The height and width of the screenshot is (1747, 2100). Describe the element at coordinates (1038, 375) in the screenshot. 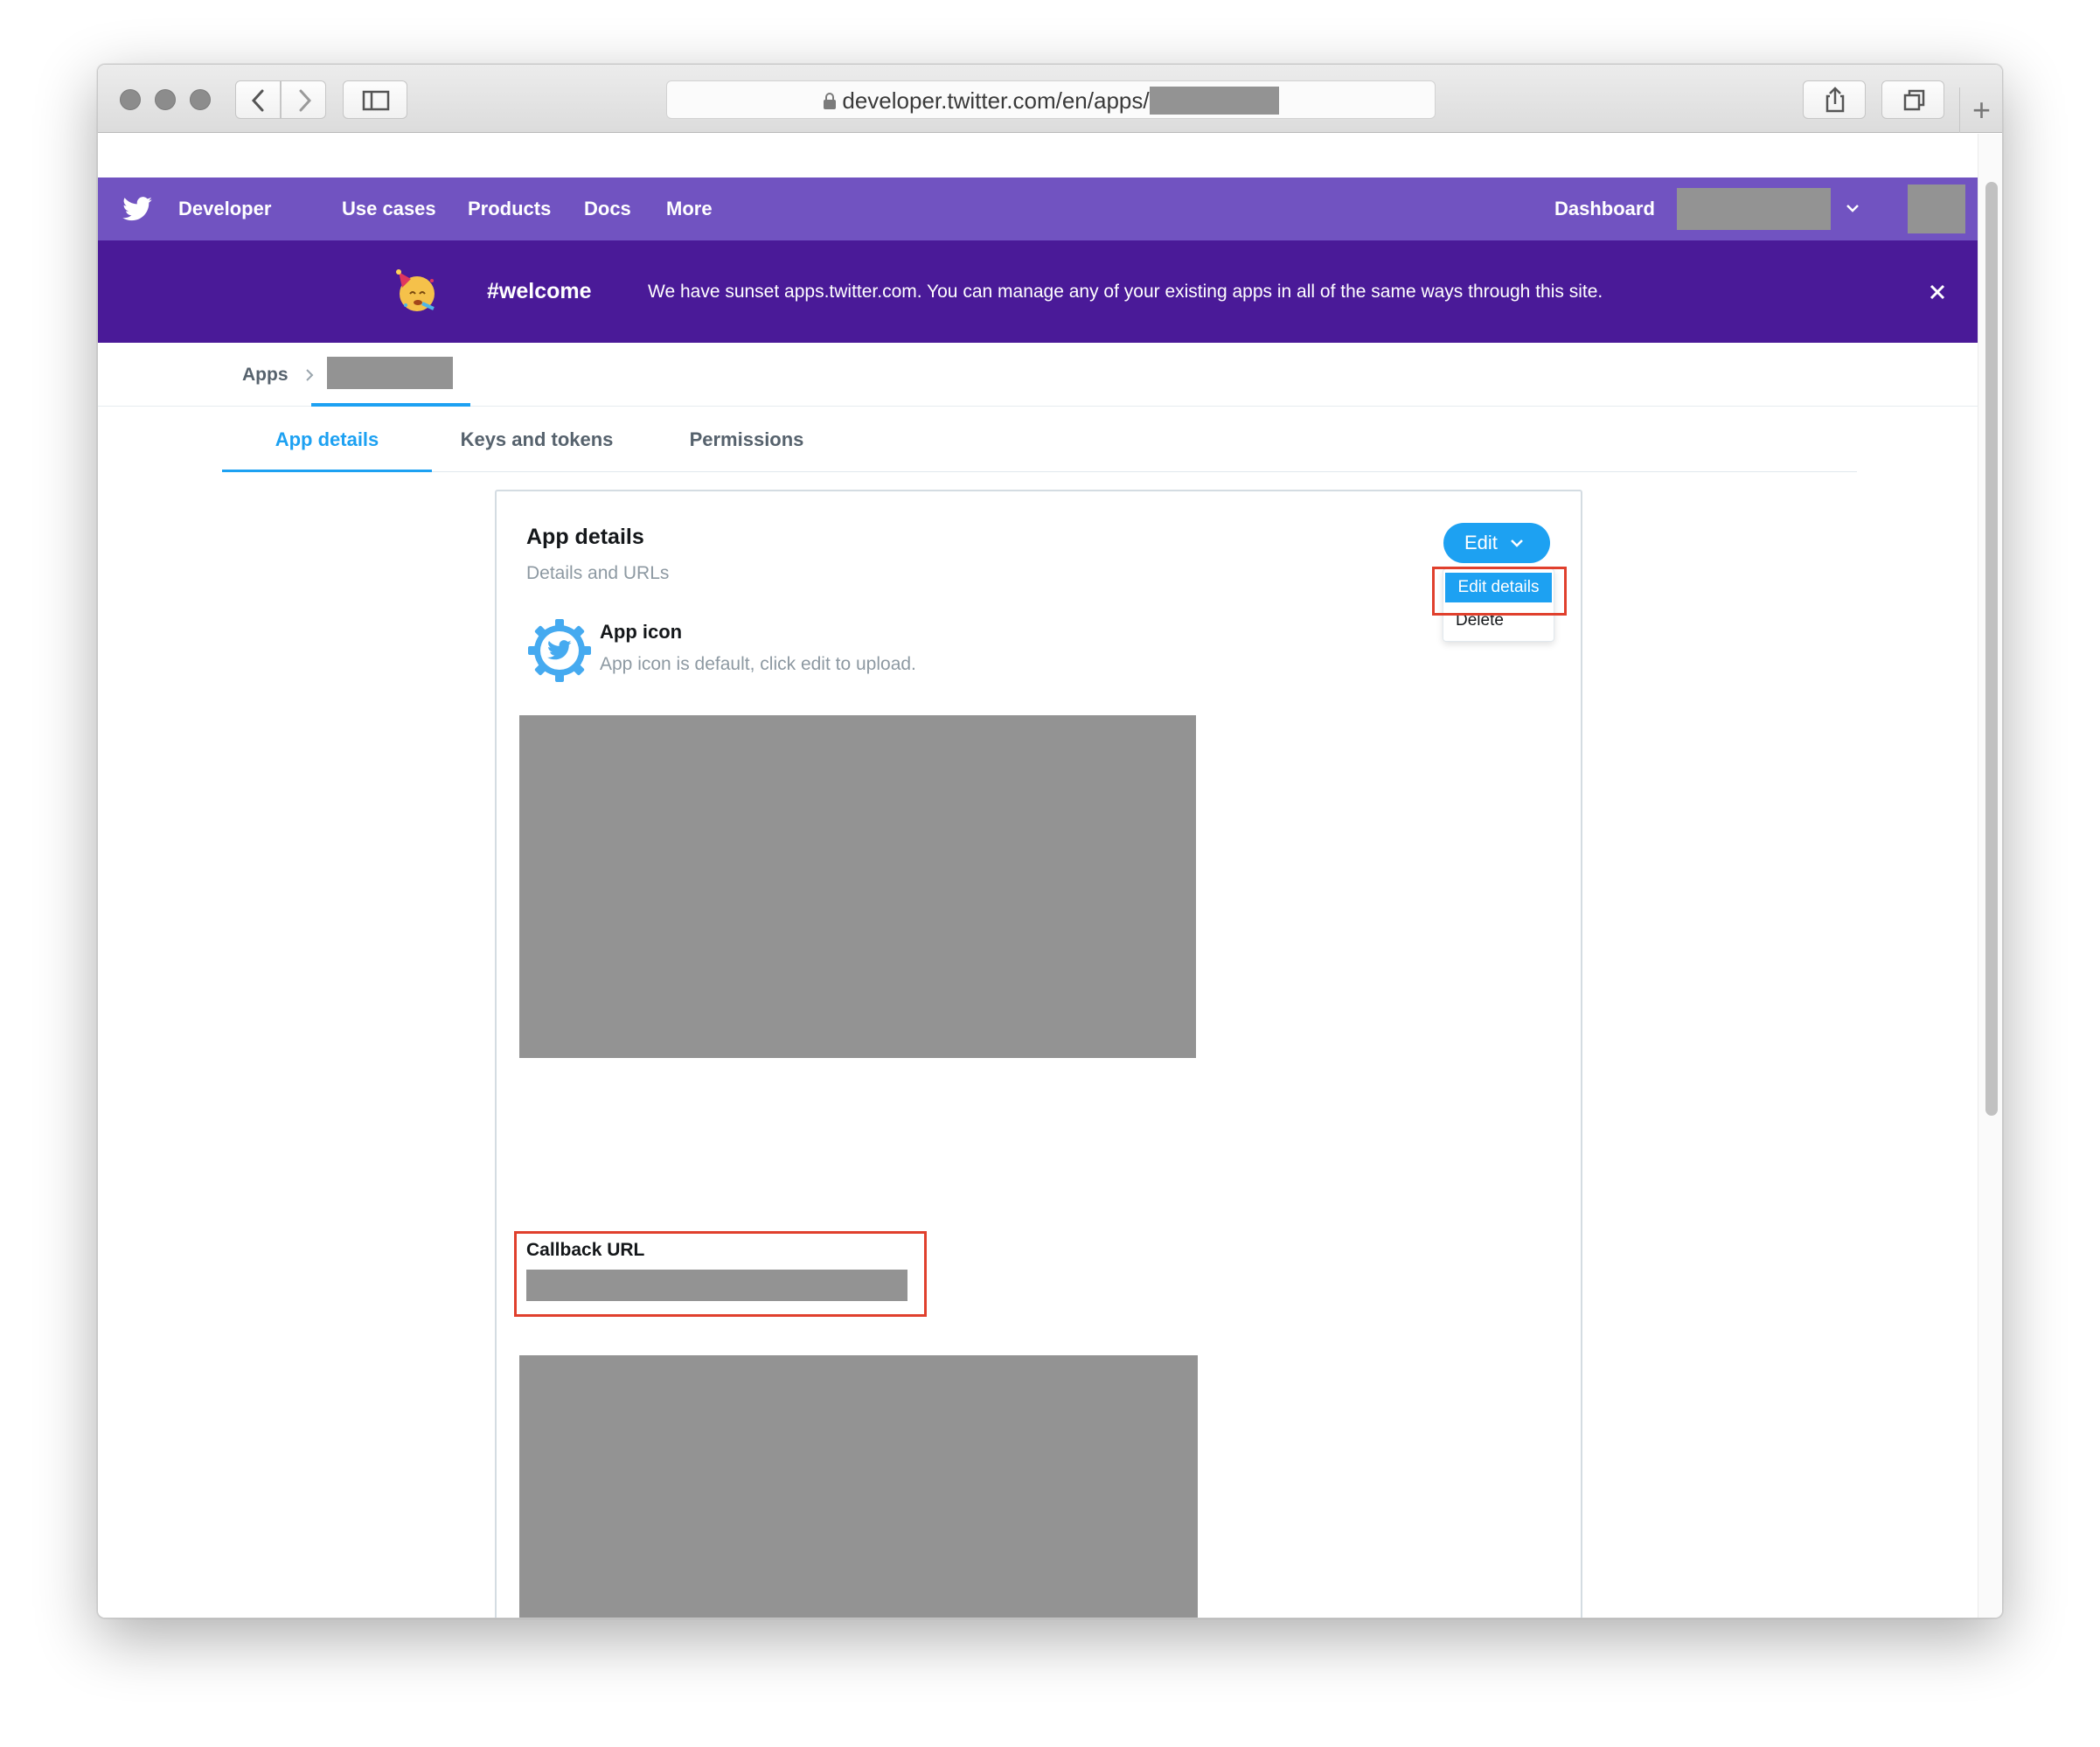

I see `breadcrumb: Apps` at that location.